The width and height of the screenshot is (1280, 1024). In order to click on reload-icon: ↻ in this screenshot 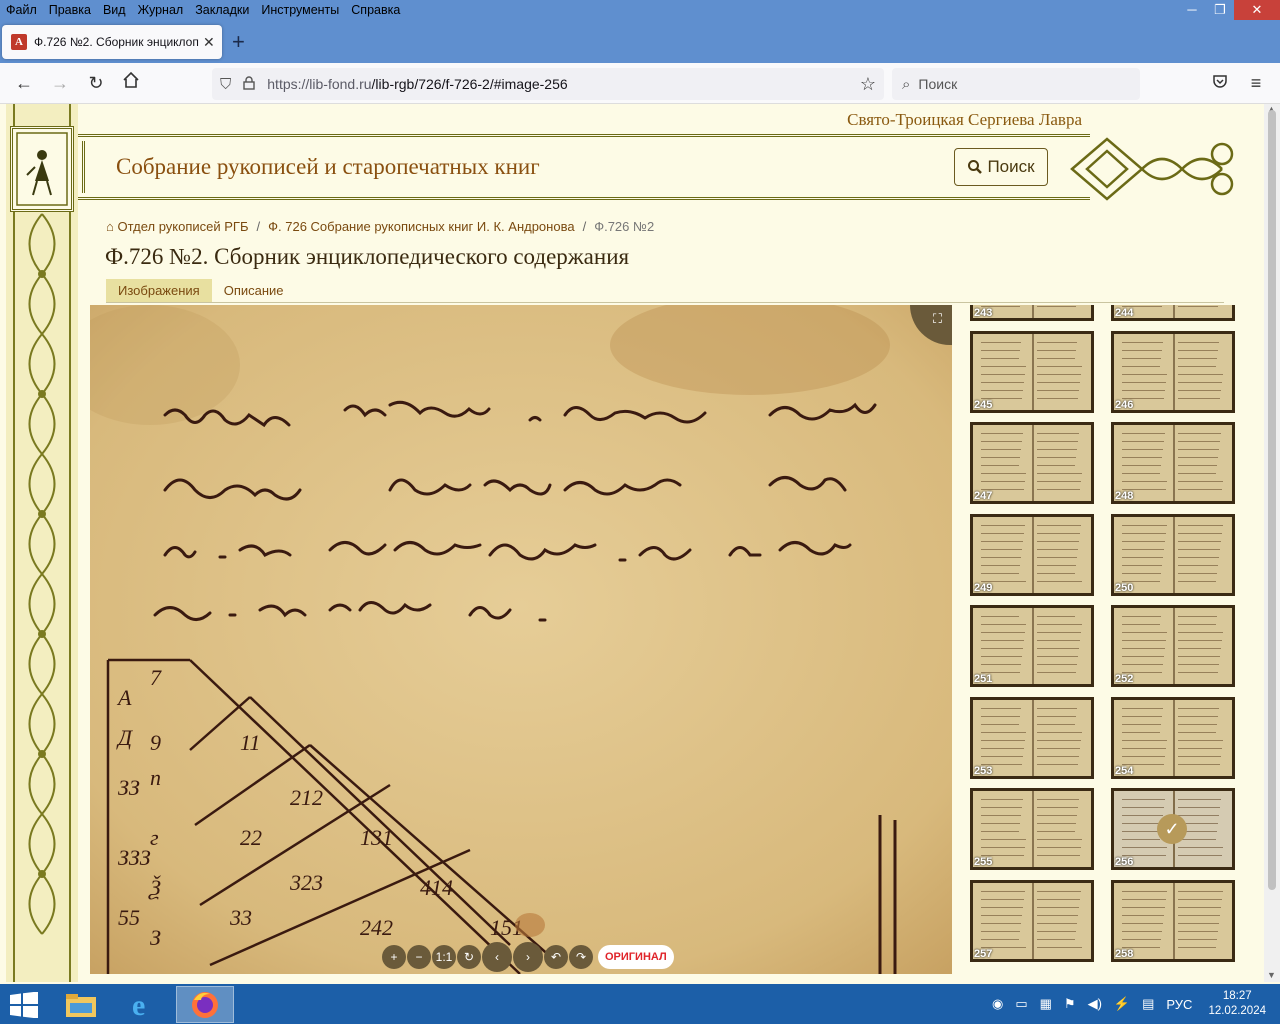, I will do `click(96, 83)`.